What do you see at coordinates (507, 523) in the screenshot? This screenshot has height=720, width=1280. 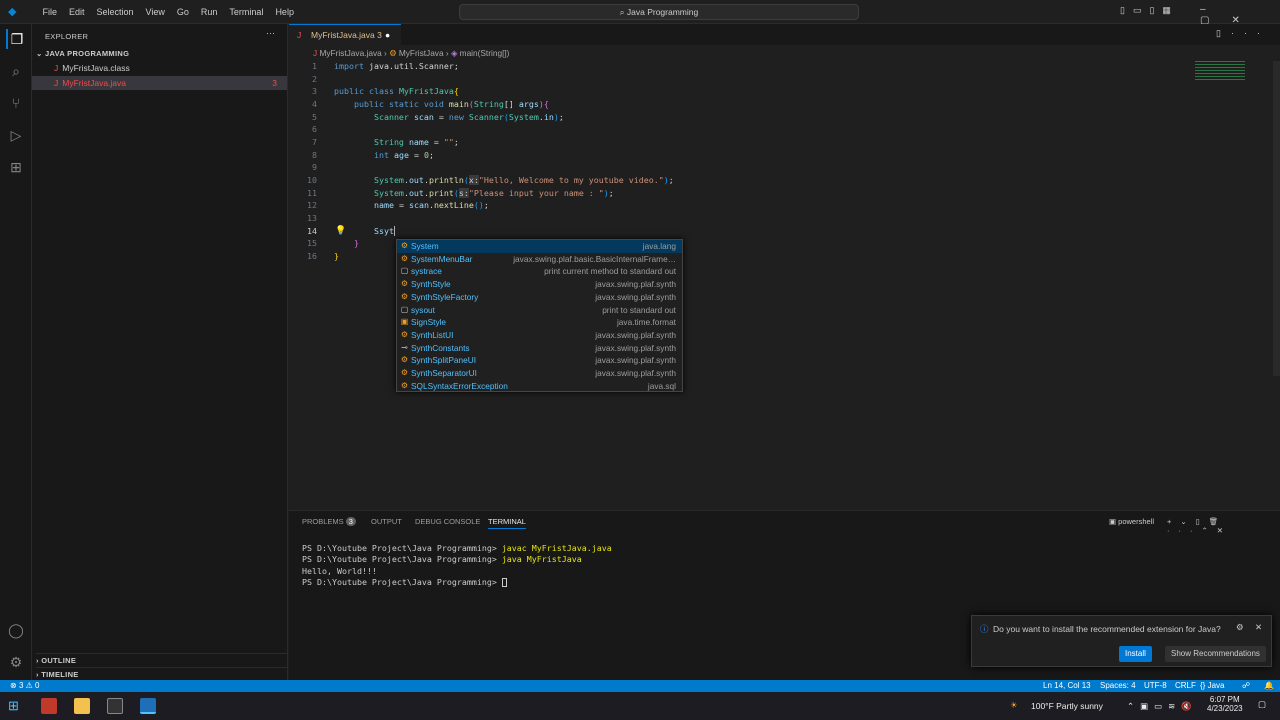 I see `tab-terminal: TERMINAL` at bounding box center [507, 523].